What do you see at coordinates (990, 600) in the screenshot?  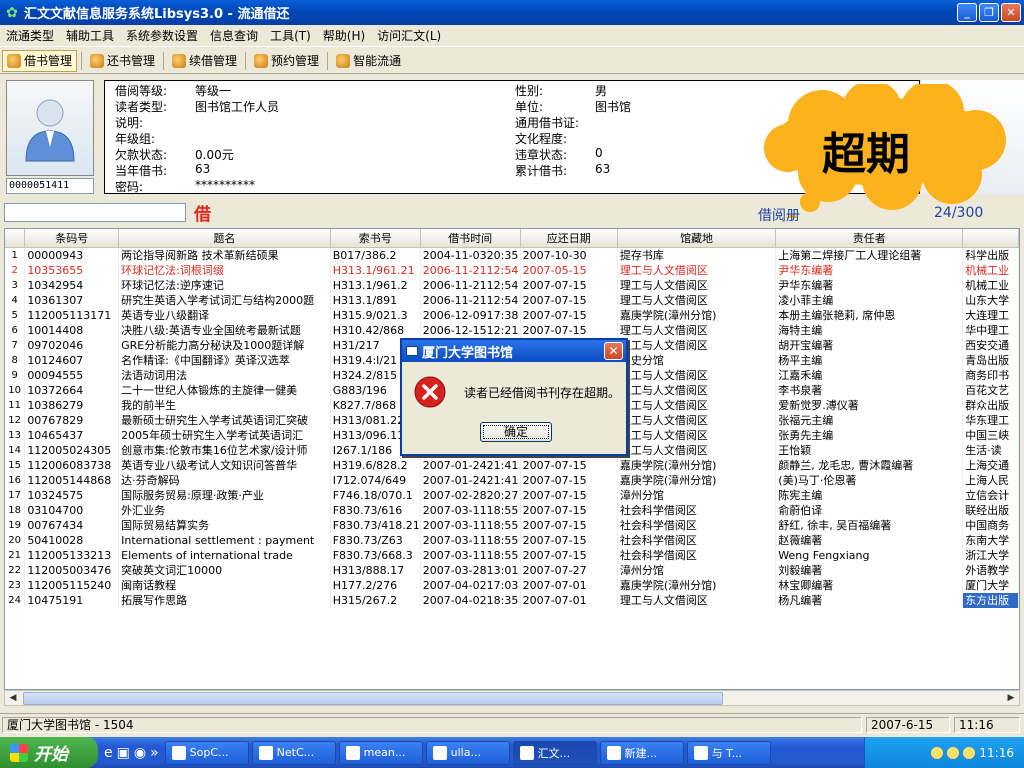 I see `publisher-cell: 东方出版` at bounding box center [990, 600].